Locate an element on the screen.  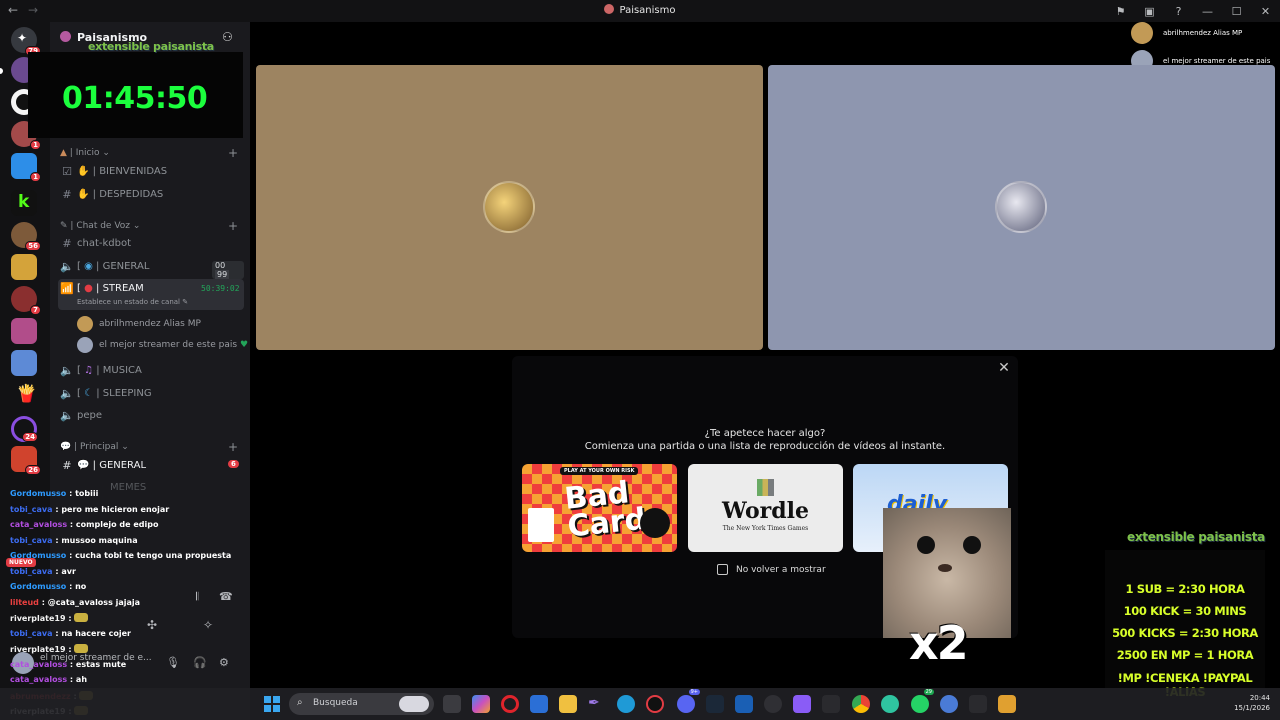
voice-channel-sleeping: 🔈 [ ☾ | SLEEPING is located at coordinates (151, 394).